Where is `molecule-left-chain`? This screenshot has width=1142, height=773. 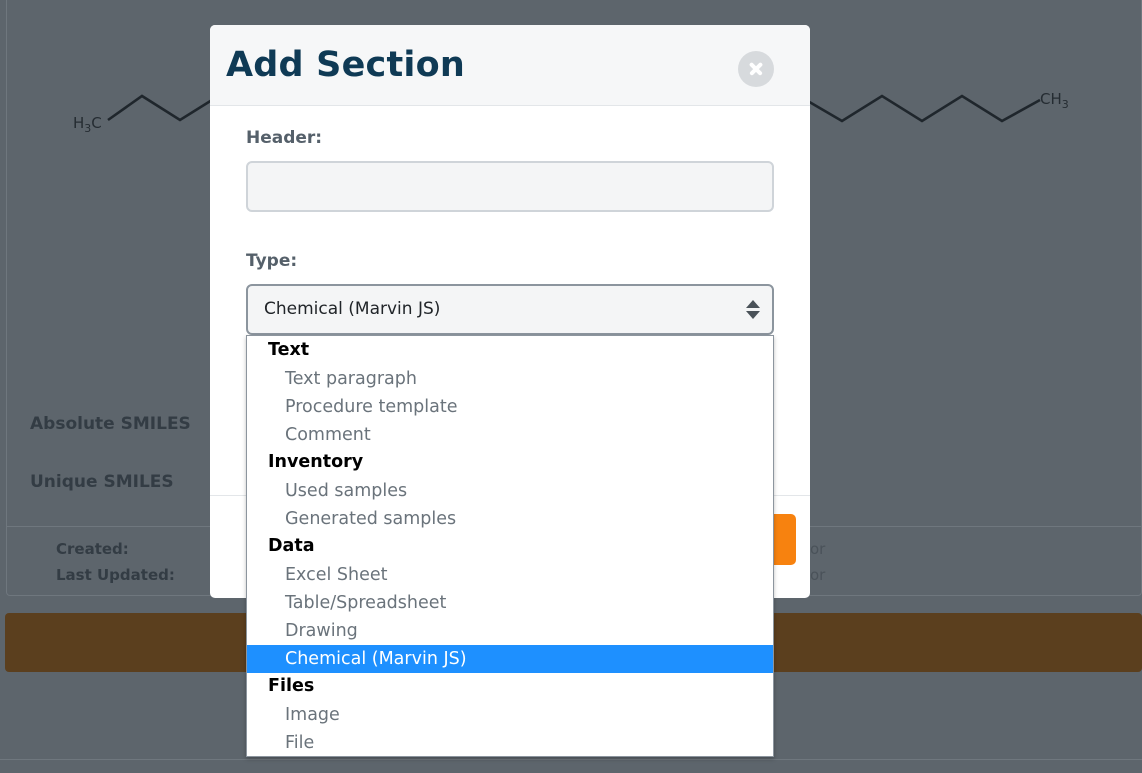 molecule-left-chain is located at coordinates (160, 108).